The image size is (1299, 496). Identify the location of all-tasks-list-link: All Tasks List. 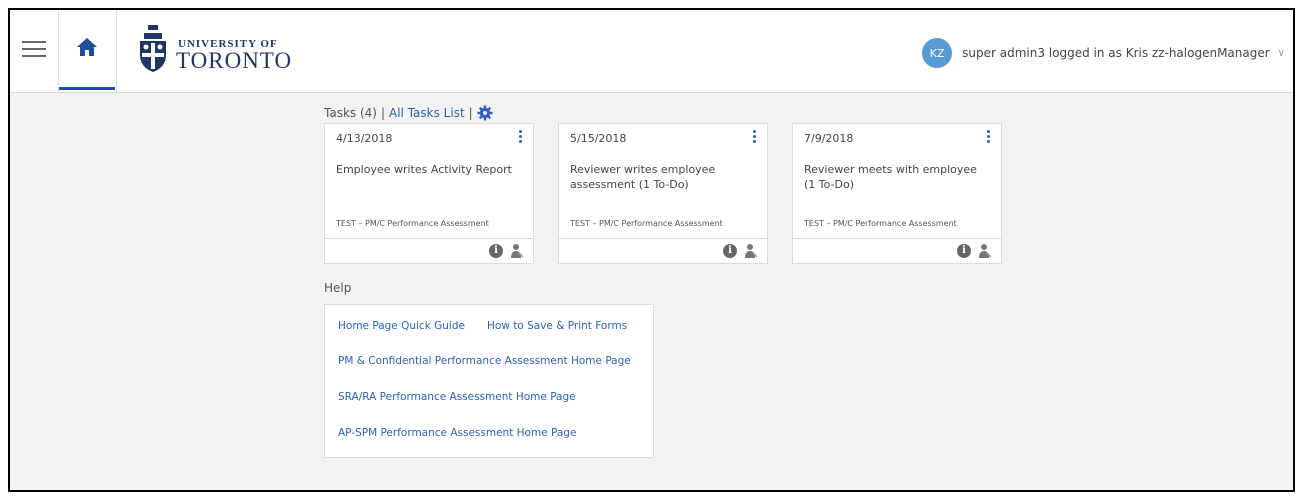
(427, 113).